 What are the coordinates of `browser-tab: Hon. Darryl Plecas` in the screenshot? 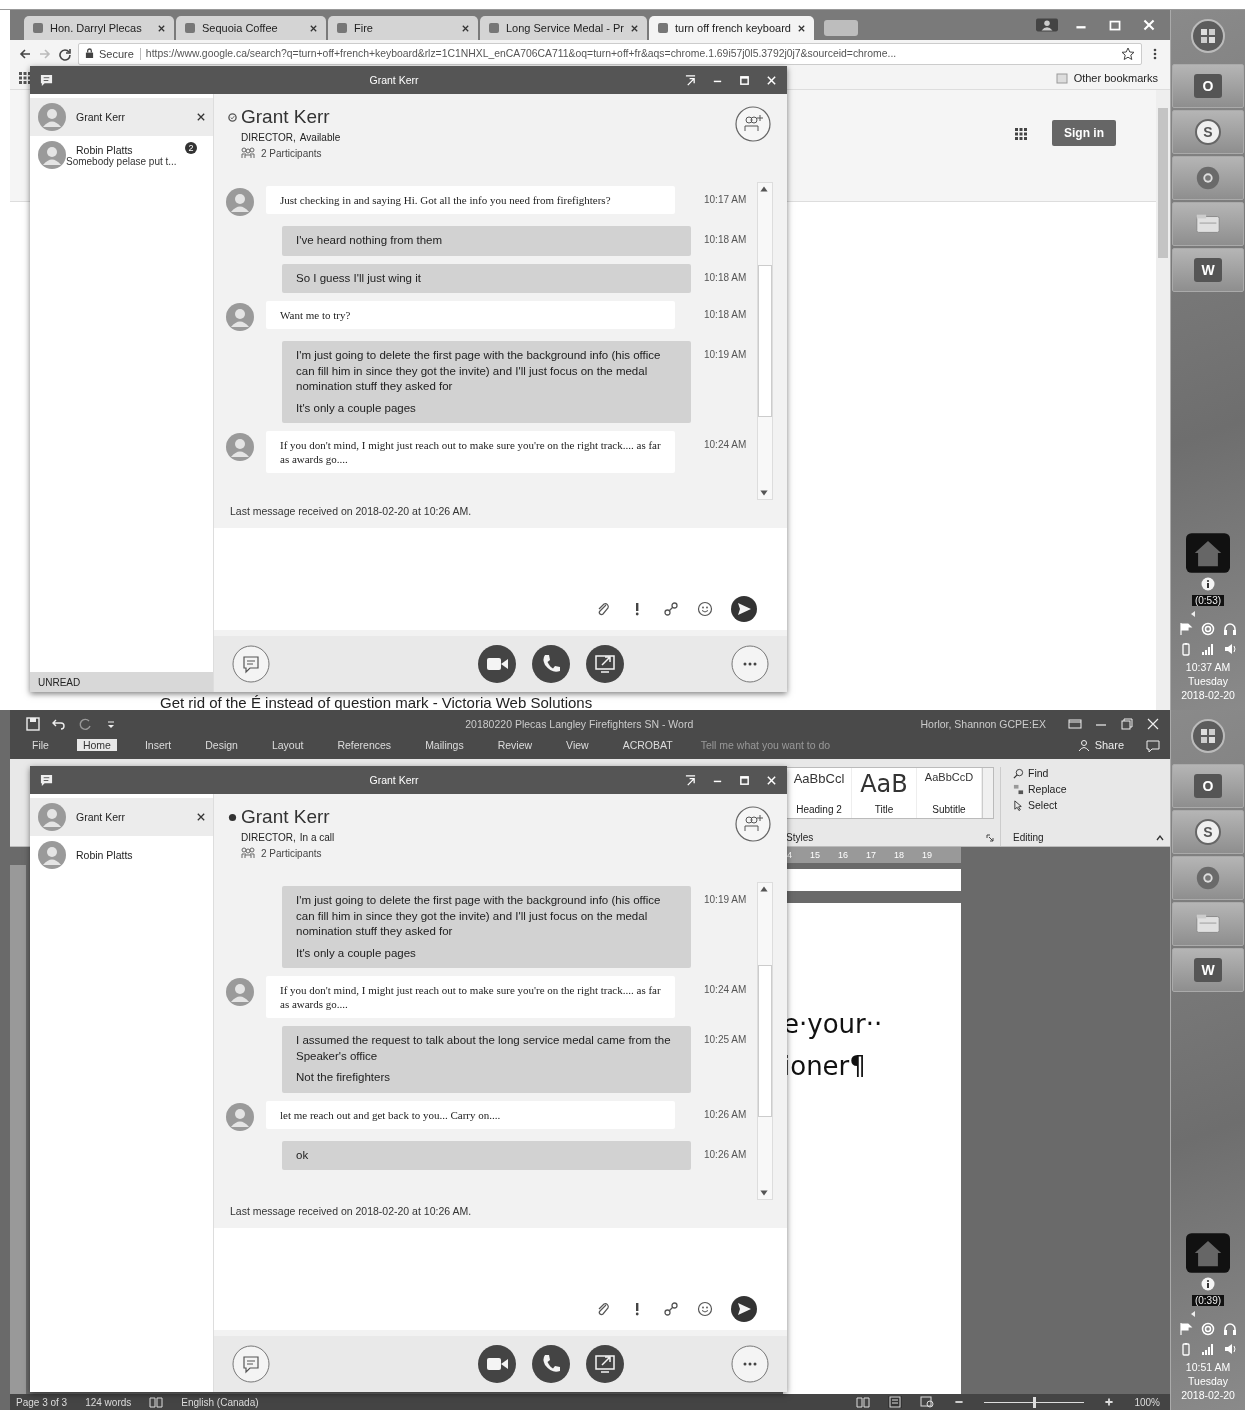 It's located at (99, 28).